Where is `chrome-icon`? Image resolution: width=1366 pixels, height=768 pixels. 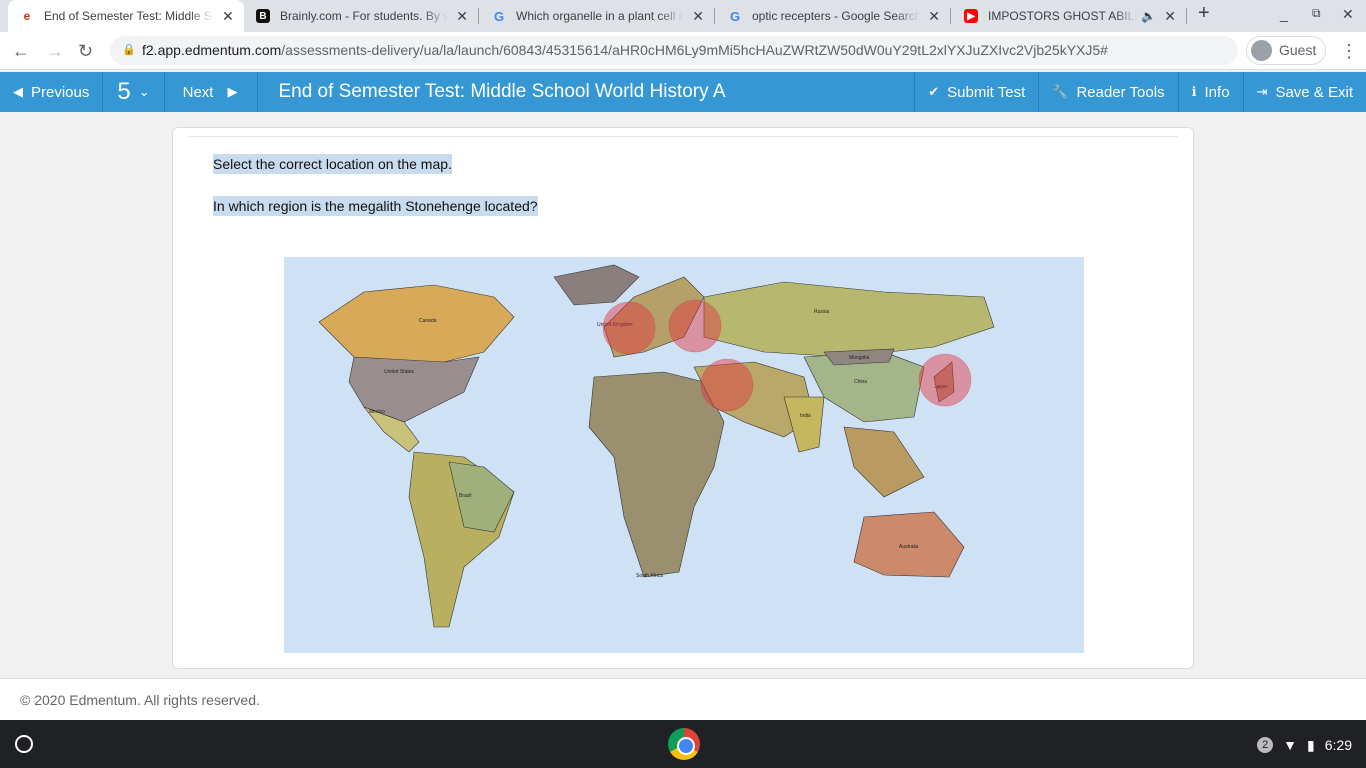 chrome-icon is located at coordinates (684, 744).